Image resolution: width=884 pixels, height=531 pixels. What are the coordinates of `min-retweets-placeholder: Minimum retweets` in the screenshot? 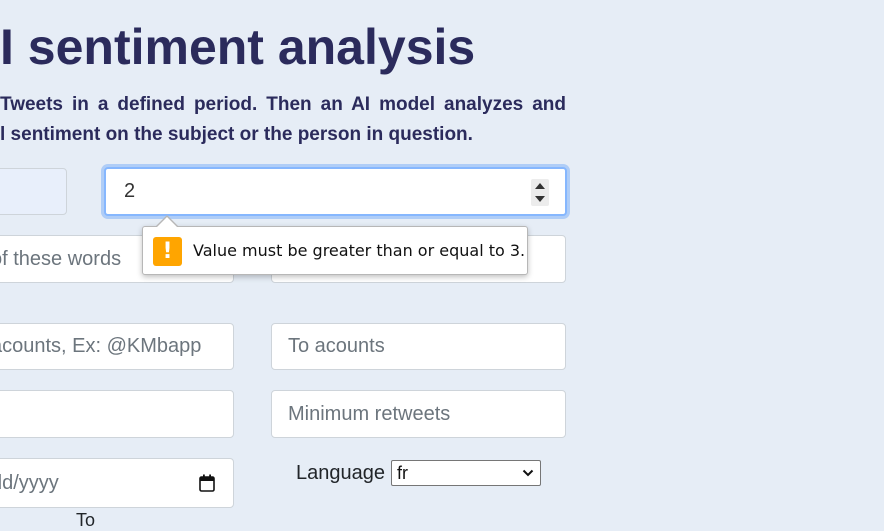 It's located at (369, 413).